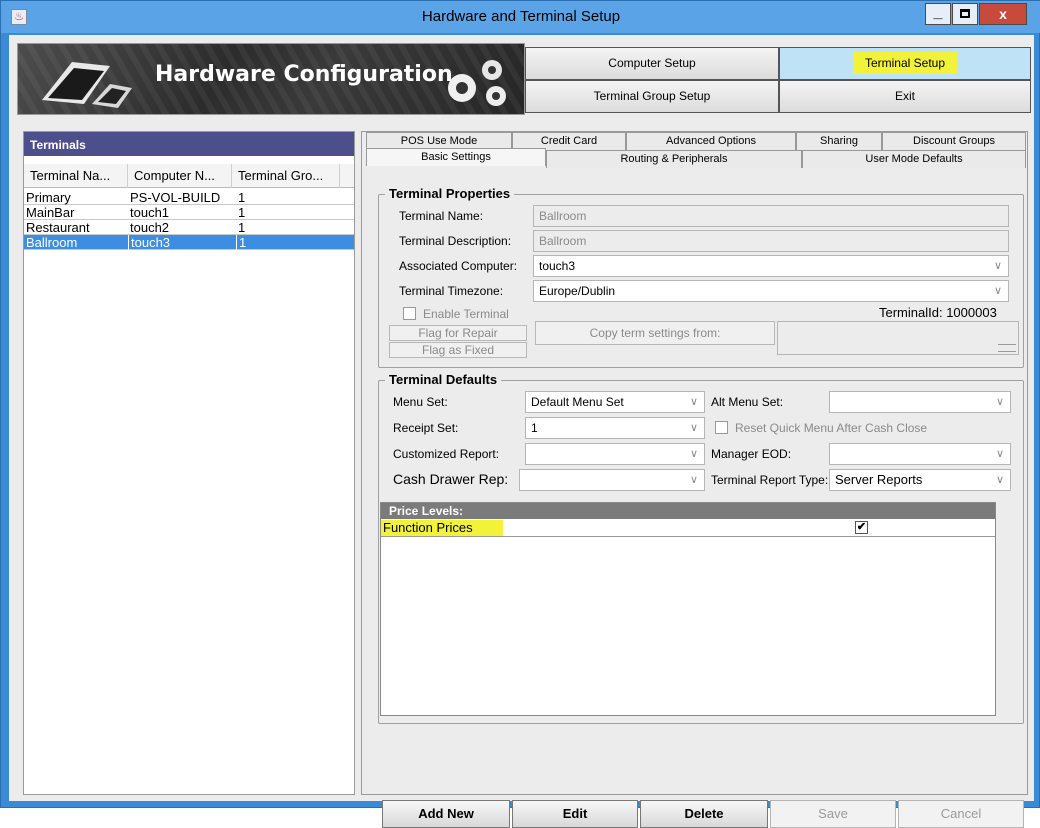 This screenshot has height=828, width=1040. What do you see at coordinates (420, 402) in the screenshot?
I see `menu-set-label: Menu Set:` at bounding box center [420, 402].